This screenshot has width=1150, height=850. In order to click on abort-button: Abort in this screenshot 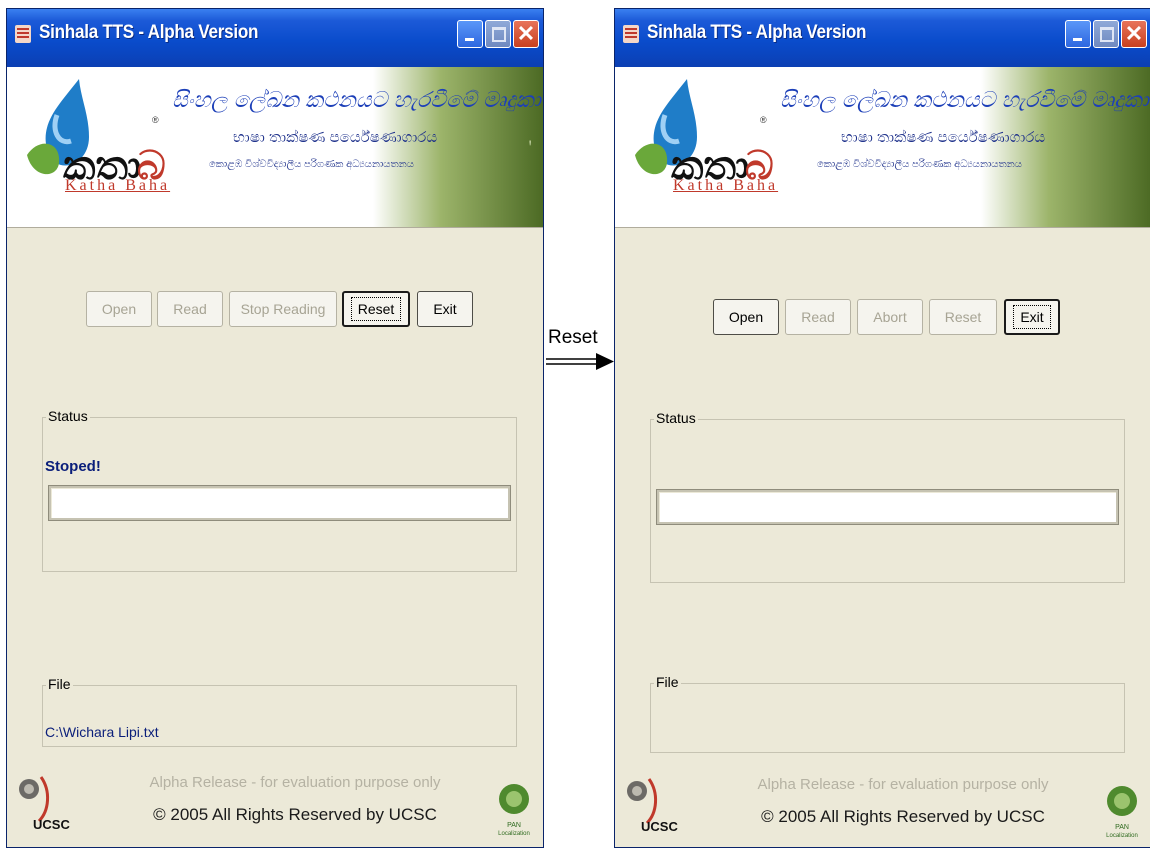, I will do `click(890, 317)`.